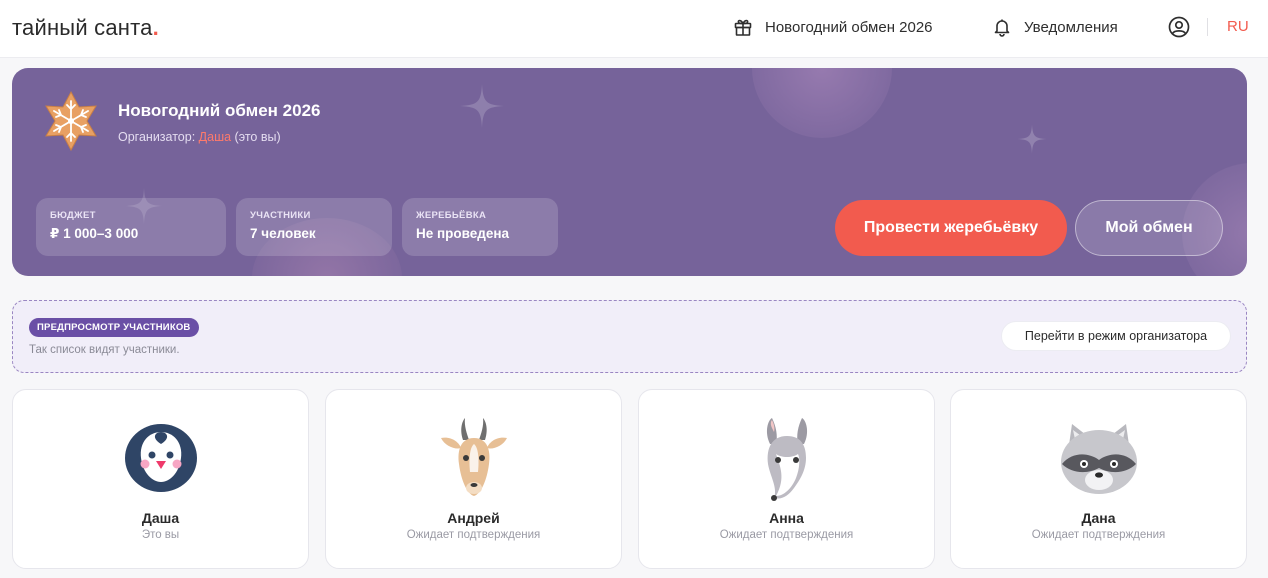  I want to click on stat-budget-value: ₽ 1 000–3 000, so click(94, 233).